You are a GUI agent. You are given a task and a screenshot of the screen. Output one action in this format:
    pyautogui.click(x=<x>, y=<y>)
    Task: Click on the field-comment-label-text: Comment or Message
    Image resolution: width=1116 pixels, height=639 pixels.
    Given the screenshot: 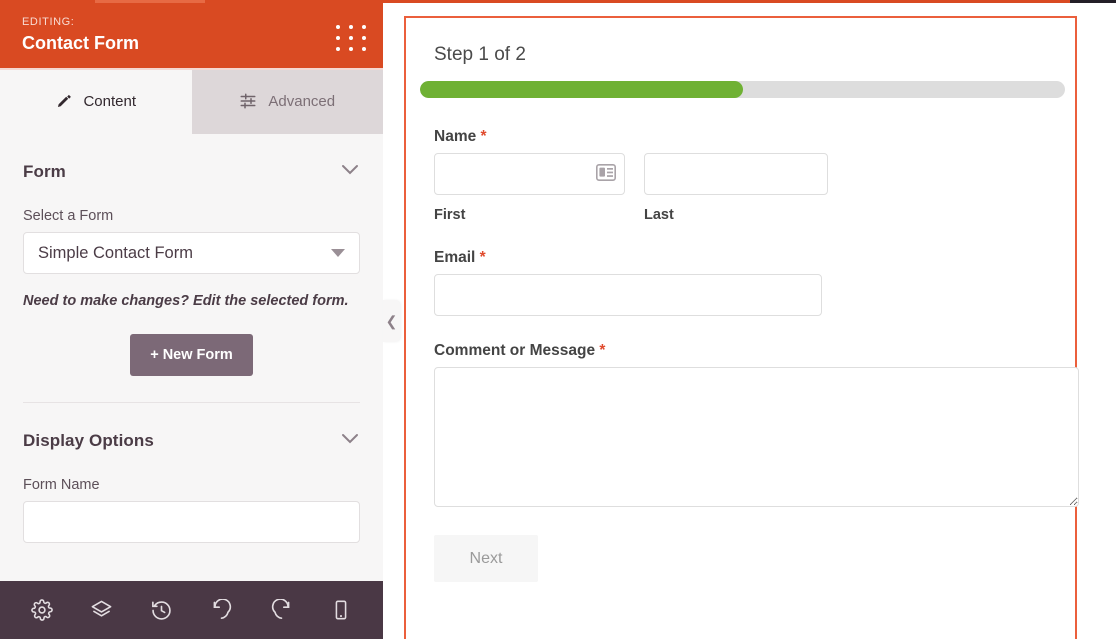 What is the action you would take?
    pyautogui.click(x=515, y=350)
    